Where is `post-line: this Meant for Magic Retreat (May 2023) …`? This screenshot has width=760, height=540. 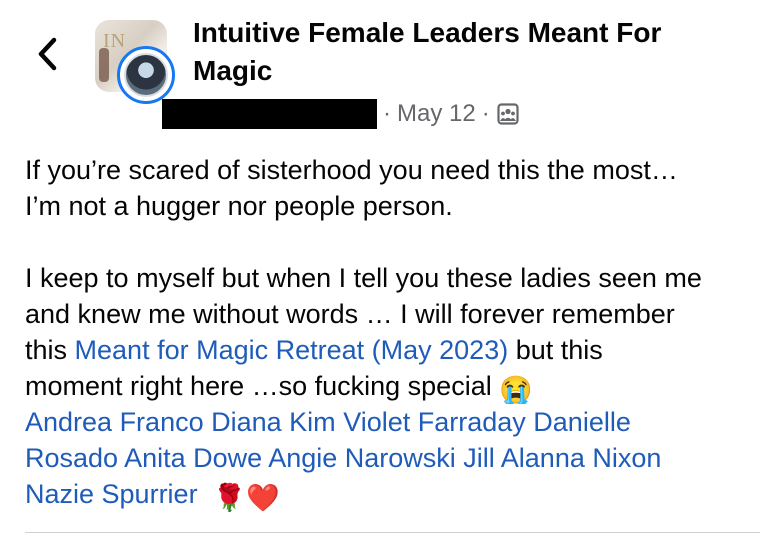 post-line: this Meant for Magic Retreat (May 2023) … is located at coordinates (392, 350).